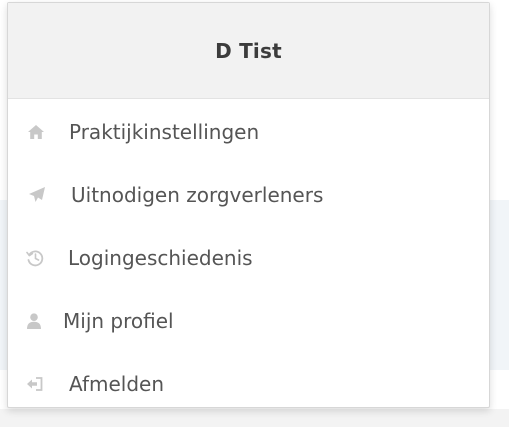 This screenshot has height=427, width=509. Describe the element at coordinates (37, 194) in the screenshot. I see `paper-plane-icon` at that location.